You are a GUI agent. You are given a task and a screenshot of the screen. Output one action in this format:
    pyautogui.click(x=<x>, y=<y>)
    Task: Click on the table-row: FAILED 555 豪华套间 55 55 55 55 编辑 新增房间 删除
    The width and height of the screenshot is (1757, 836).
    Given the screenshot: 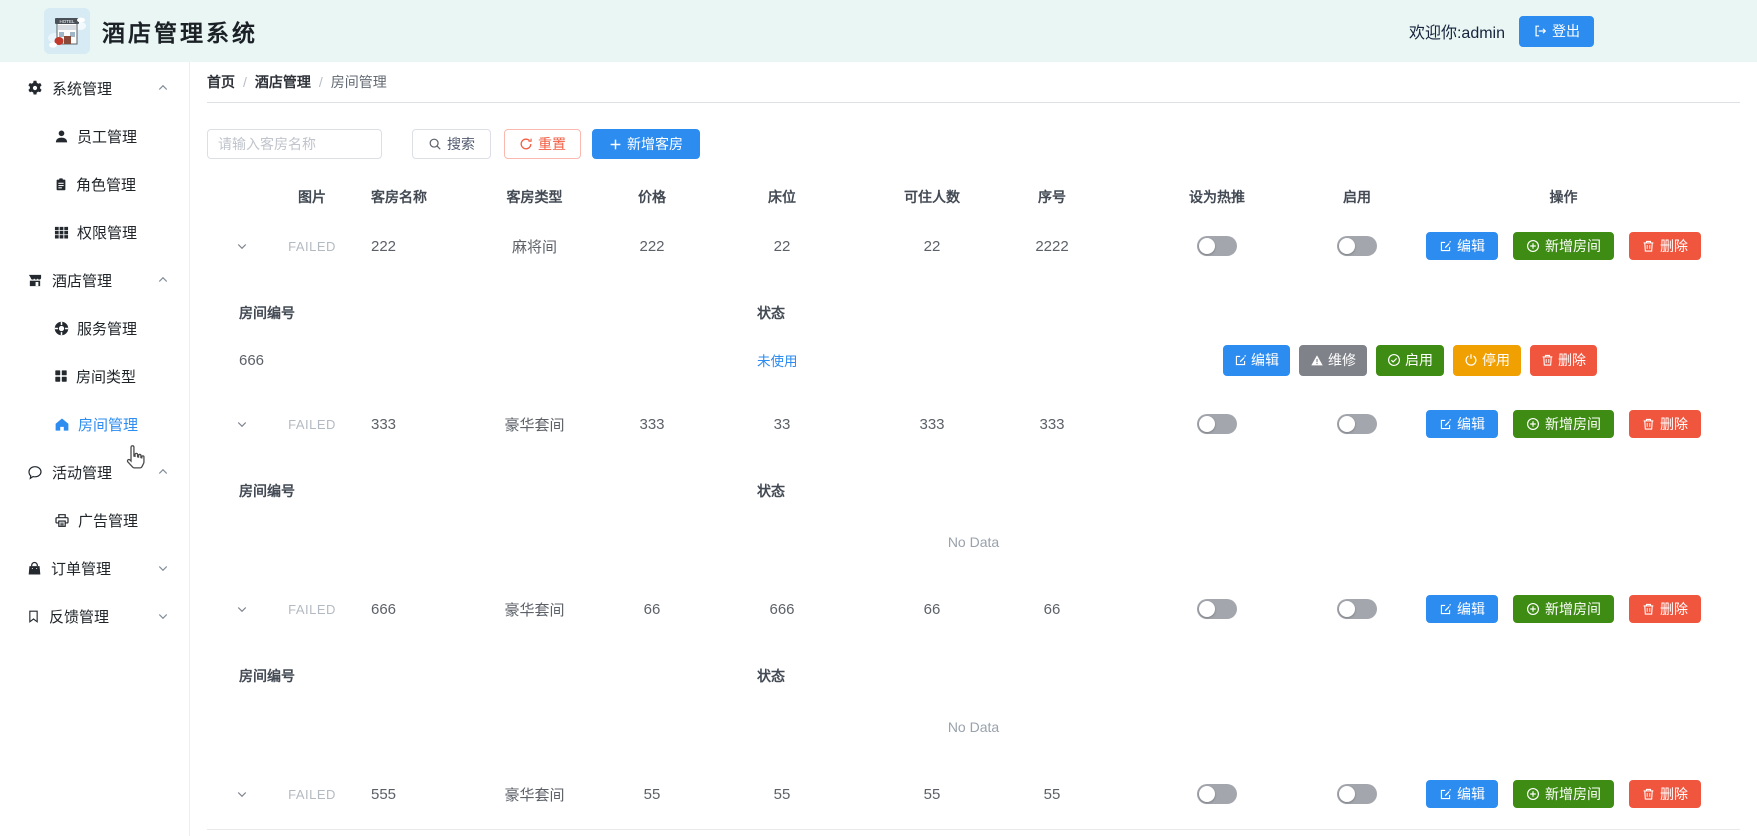 What is the action you would take?
    pyautogui.click(x=973, y=794)
    